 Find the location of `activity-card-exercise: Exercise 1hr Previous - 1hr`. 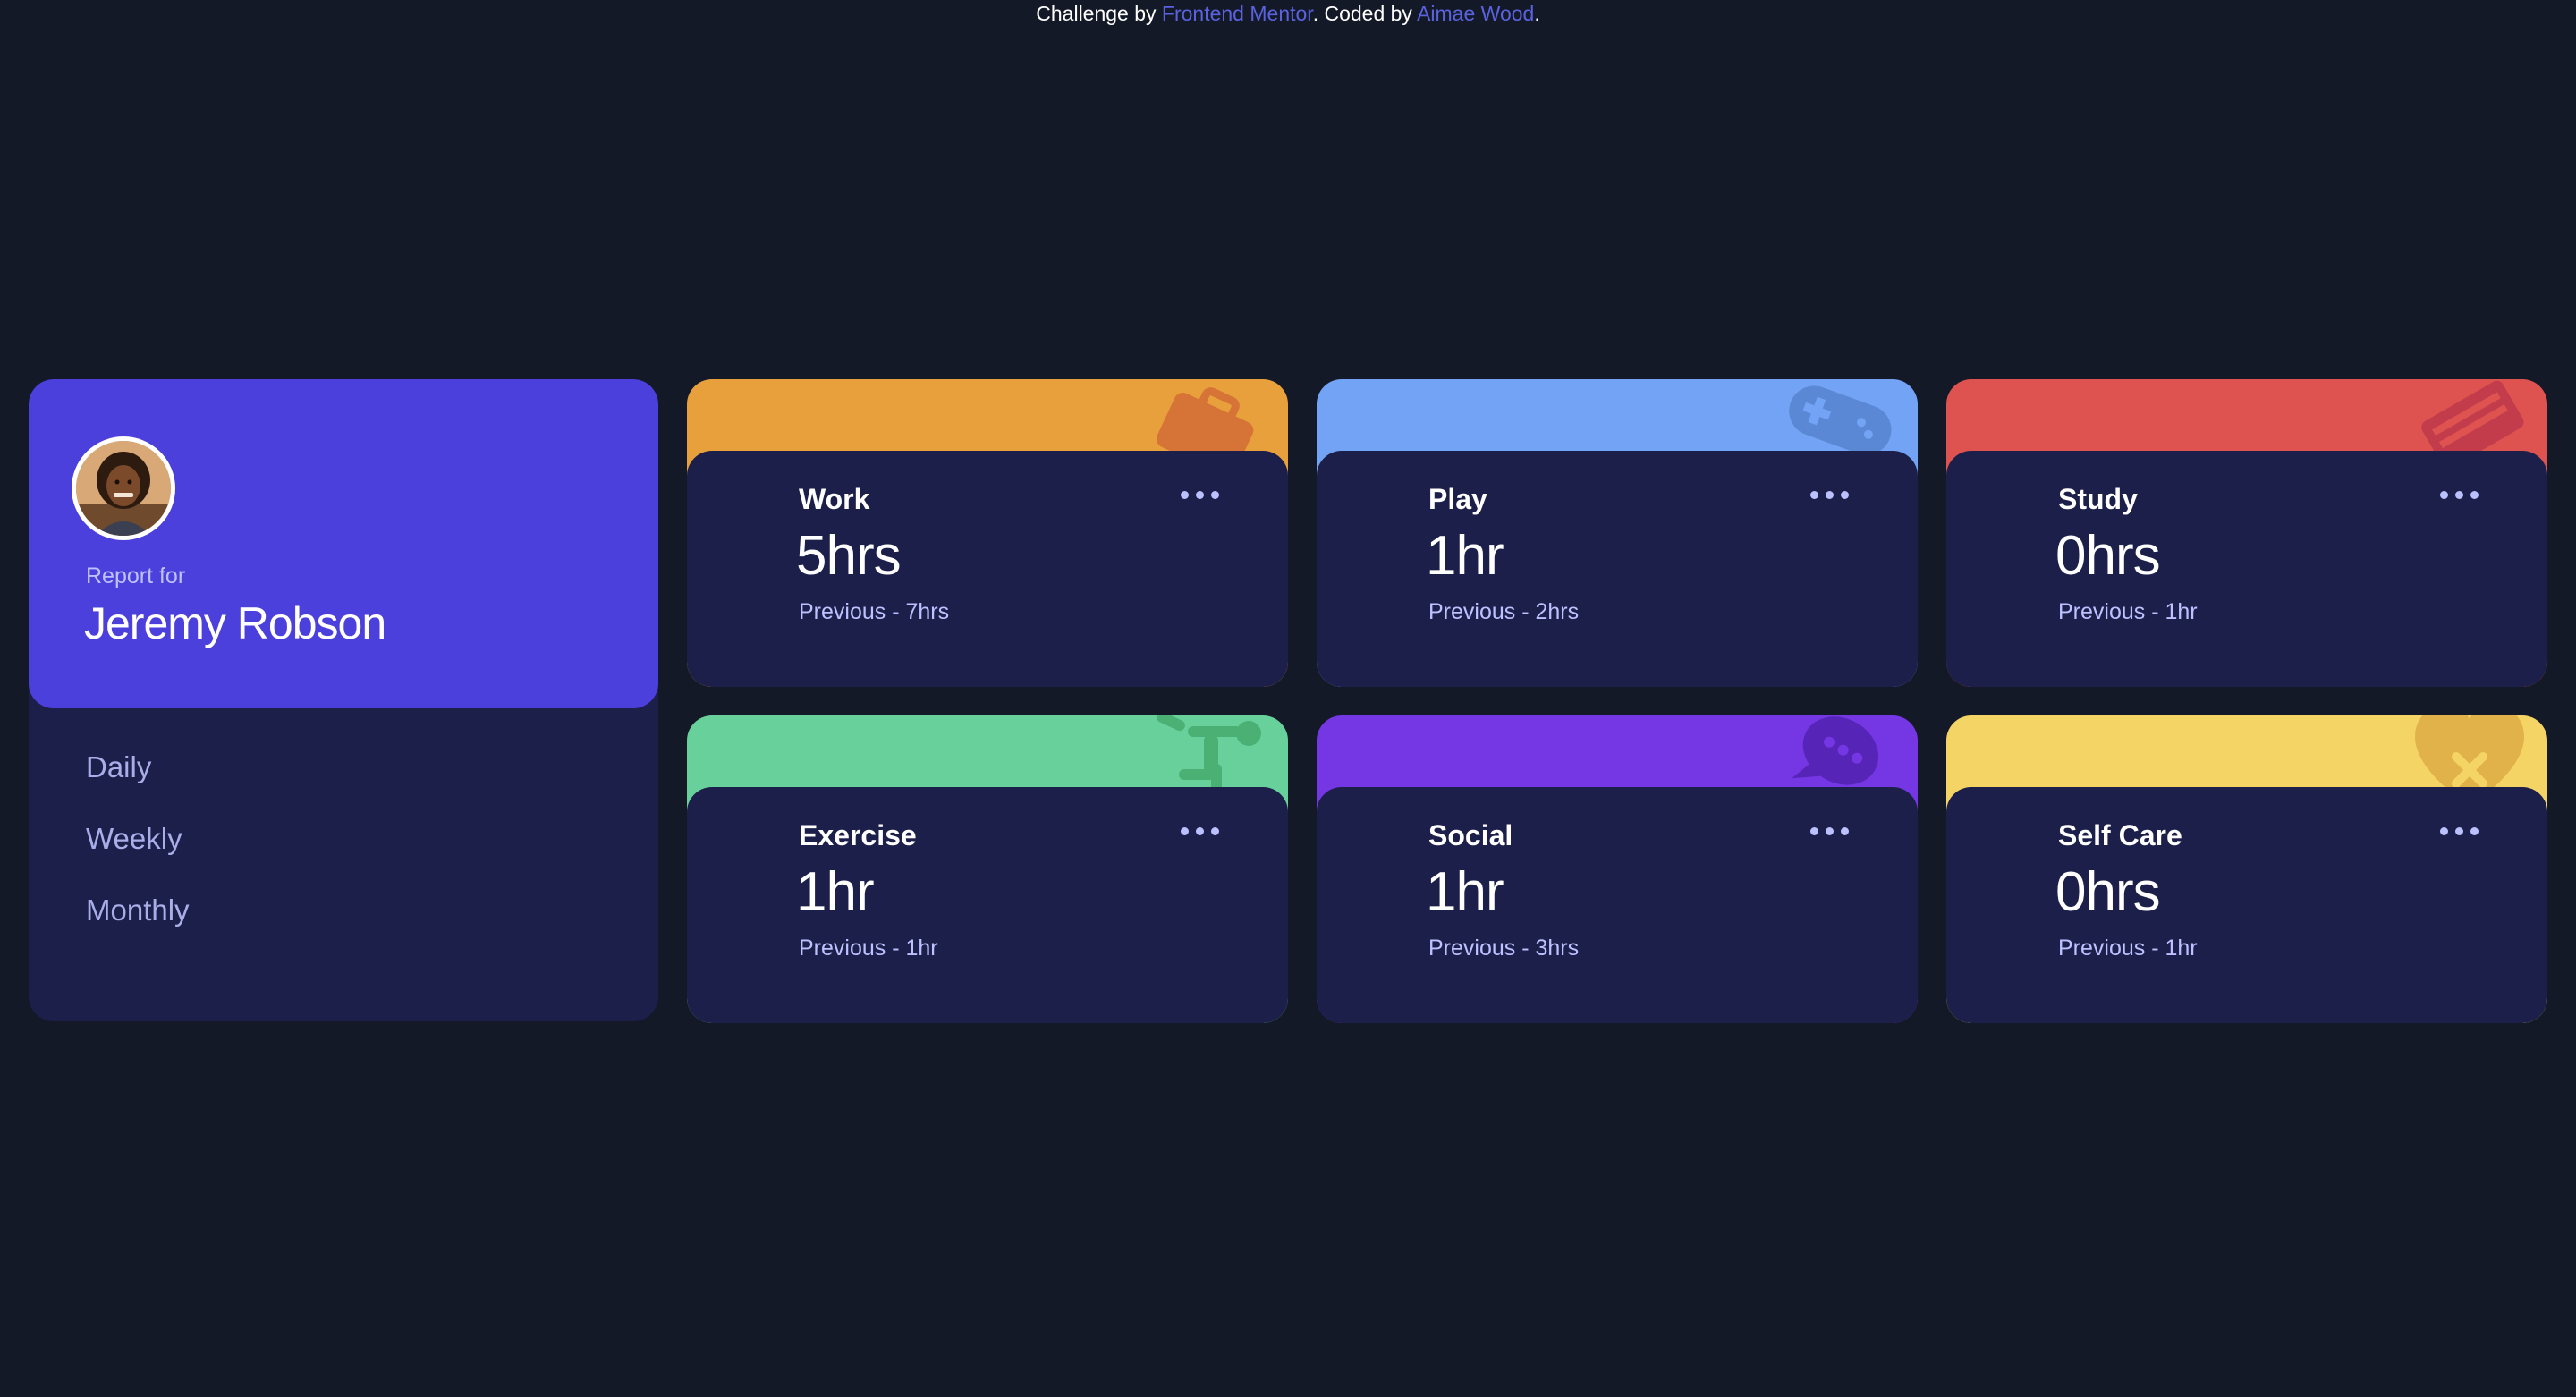

activity-card-exercise: Exercise 1hr Previous - 1hr is located at coordinates (987, 869).